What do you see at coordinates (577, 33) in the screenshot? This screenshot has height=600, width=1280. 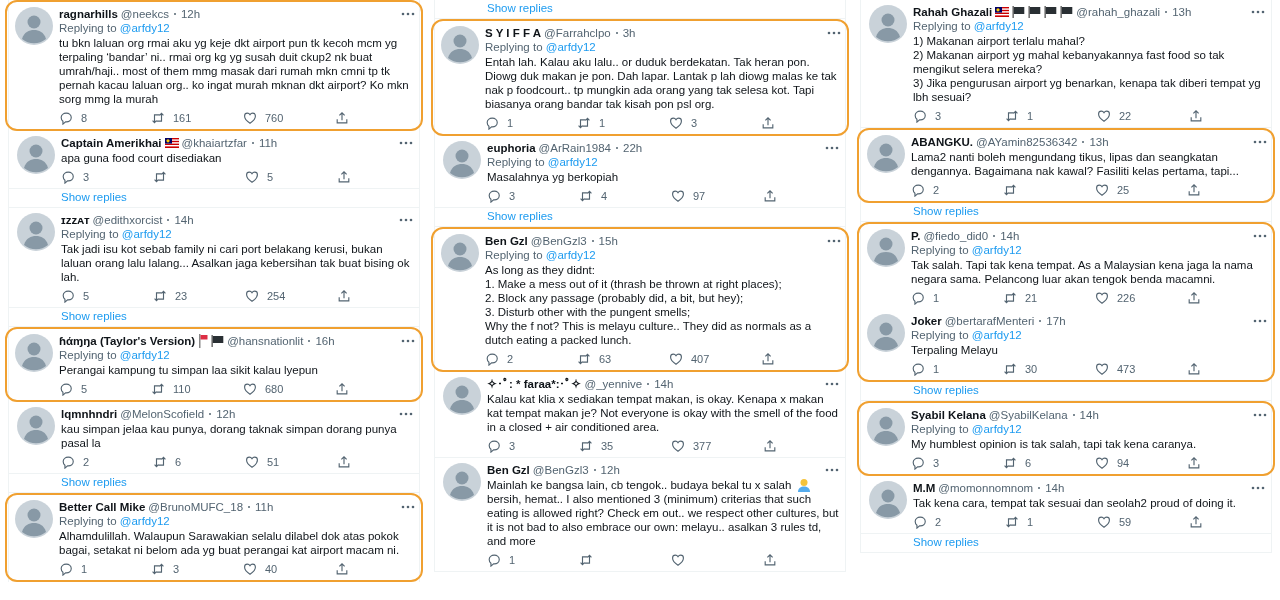 I see `user-handle: @Farrahclpo` at bounding box center [577, 33].